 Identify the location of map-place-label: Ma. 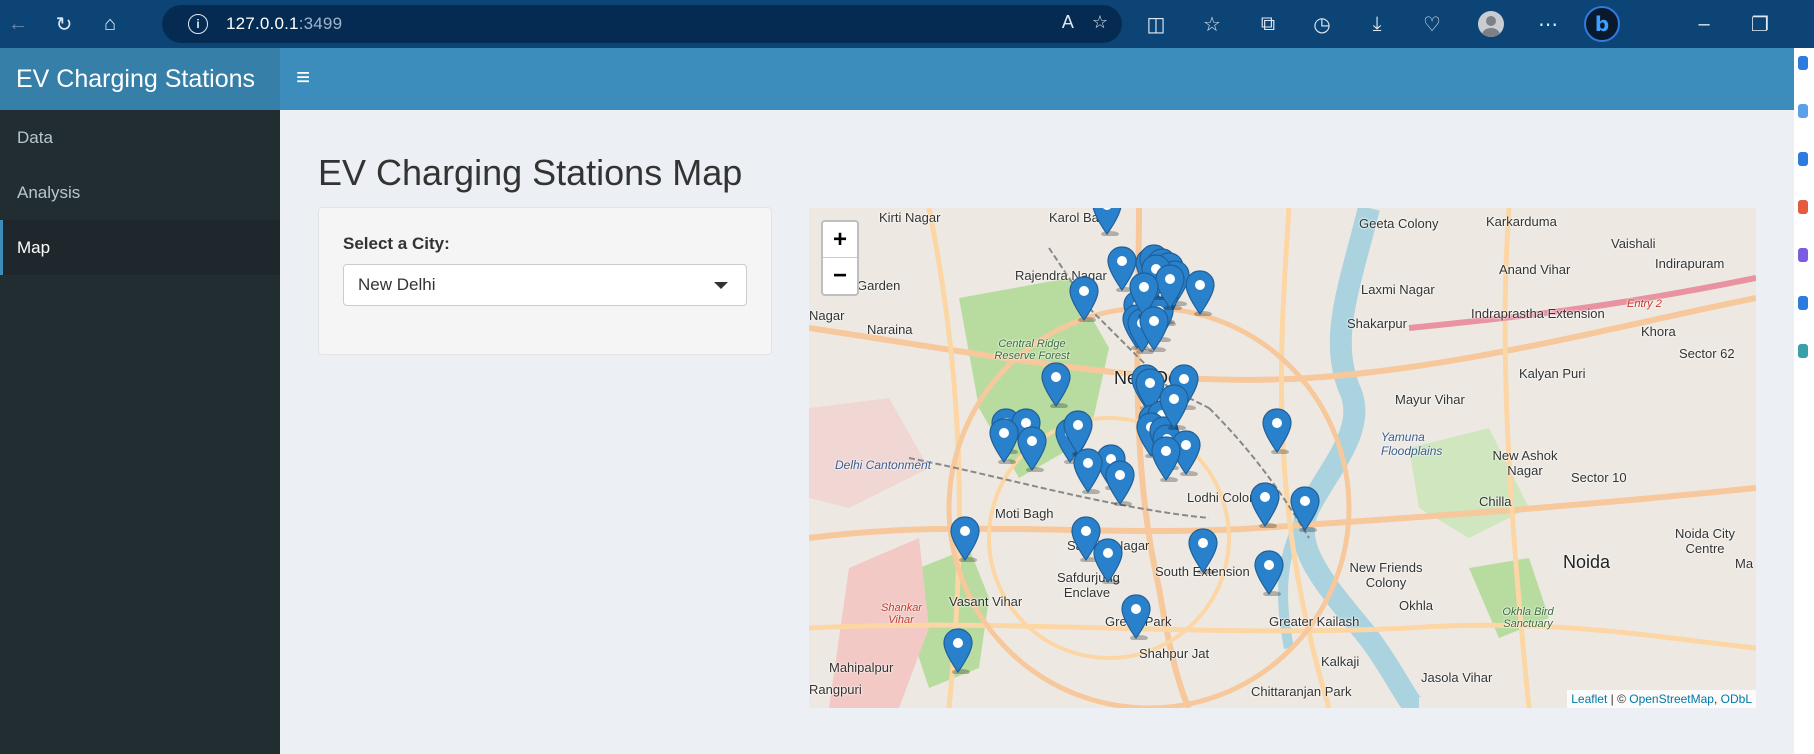
(1744, 563).